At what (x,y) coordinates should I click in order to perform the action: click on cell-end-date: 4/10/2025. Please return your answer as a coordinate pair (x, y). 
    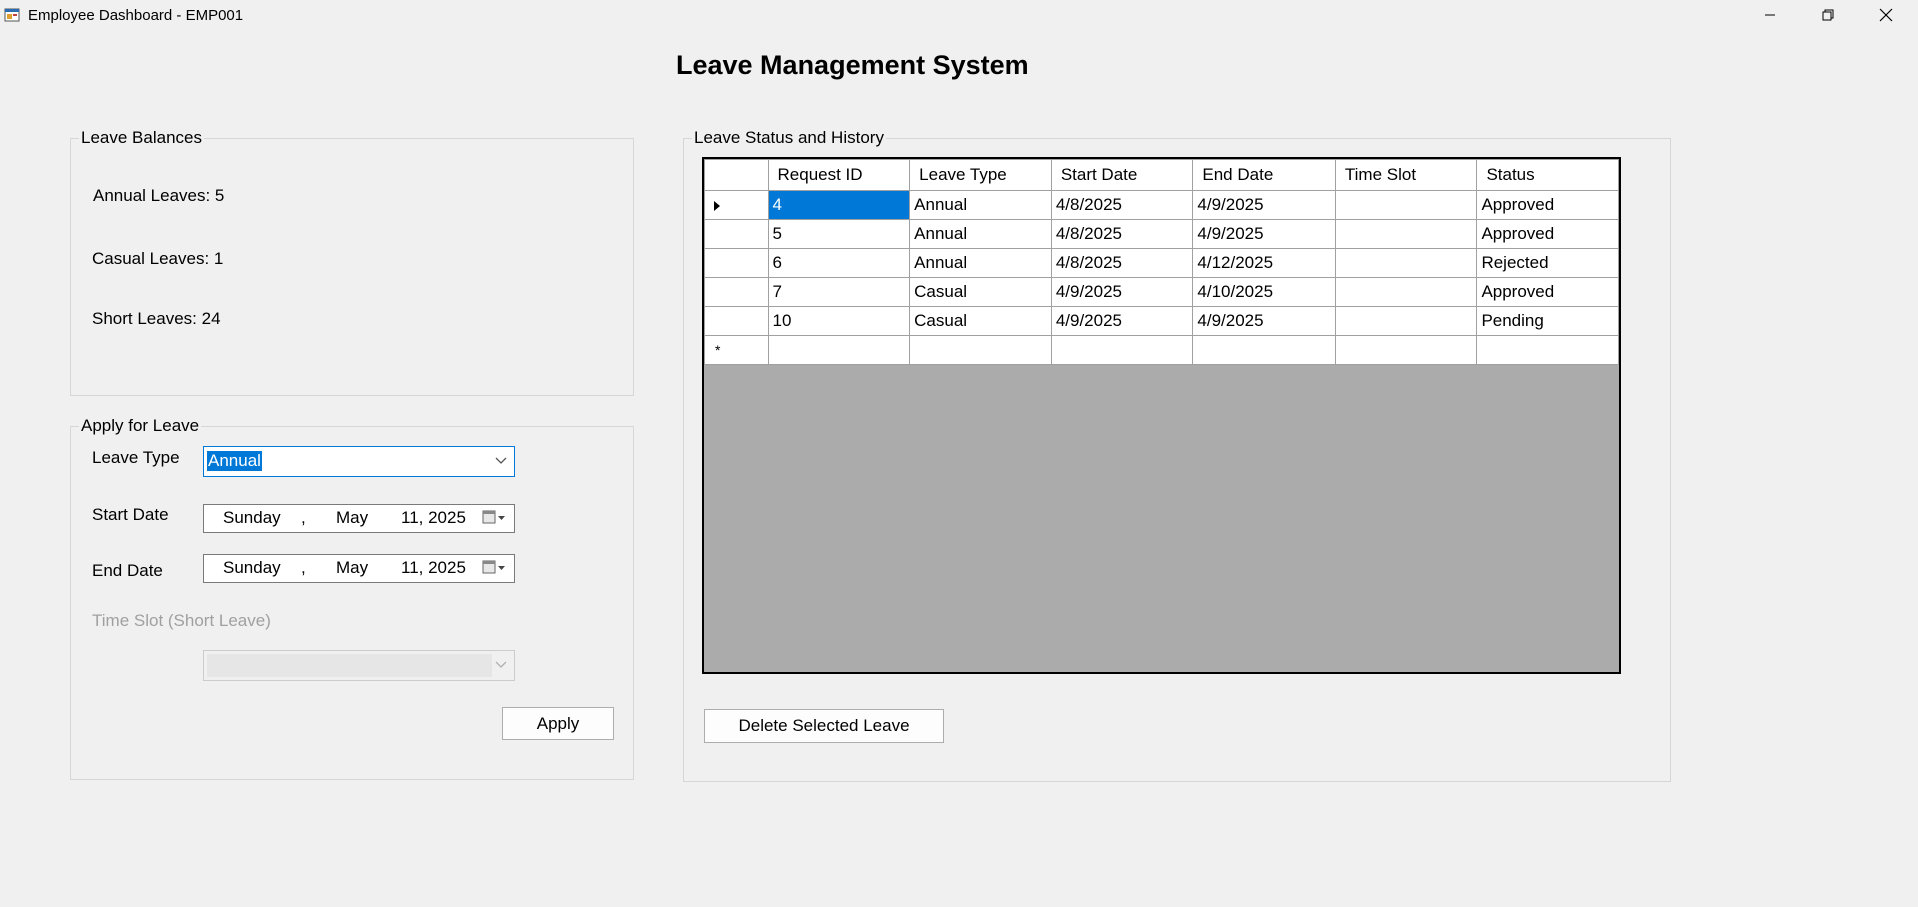
    Looking at the image, I should click on (1264, 292).